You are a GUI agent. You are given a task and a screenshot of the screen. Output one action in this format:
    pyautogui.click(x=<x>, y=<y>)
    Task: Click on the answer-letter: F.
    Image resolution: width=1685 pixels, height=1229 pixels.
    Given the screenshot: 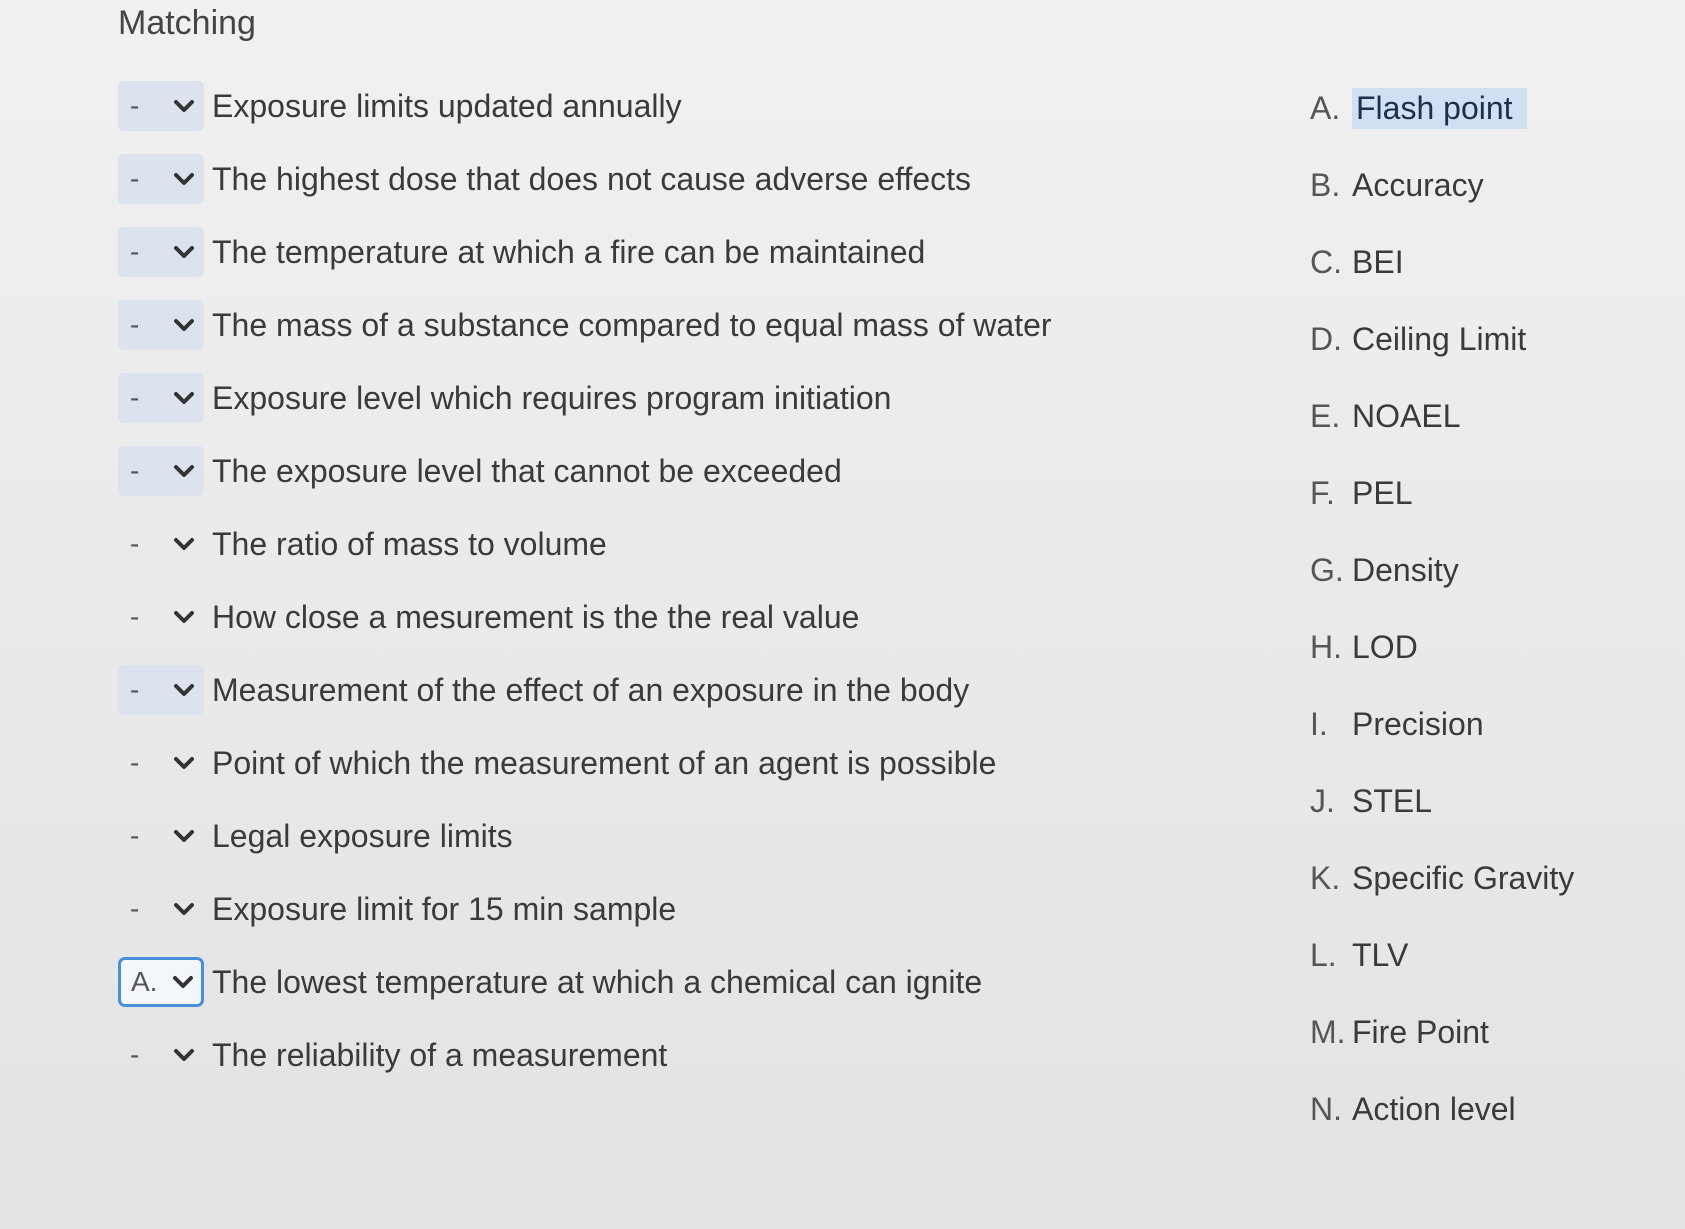 What is the action you would take?
    pyautogui.click(x=1322, y=492)
    